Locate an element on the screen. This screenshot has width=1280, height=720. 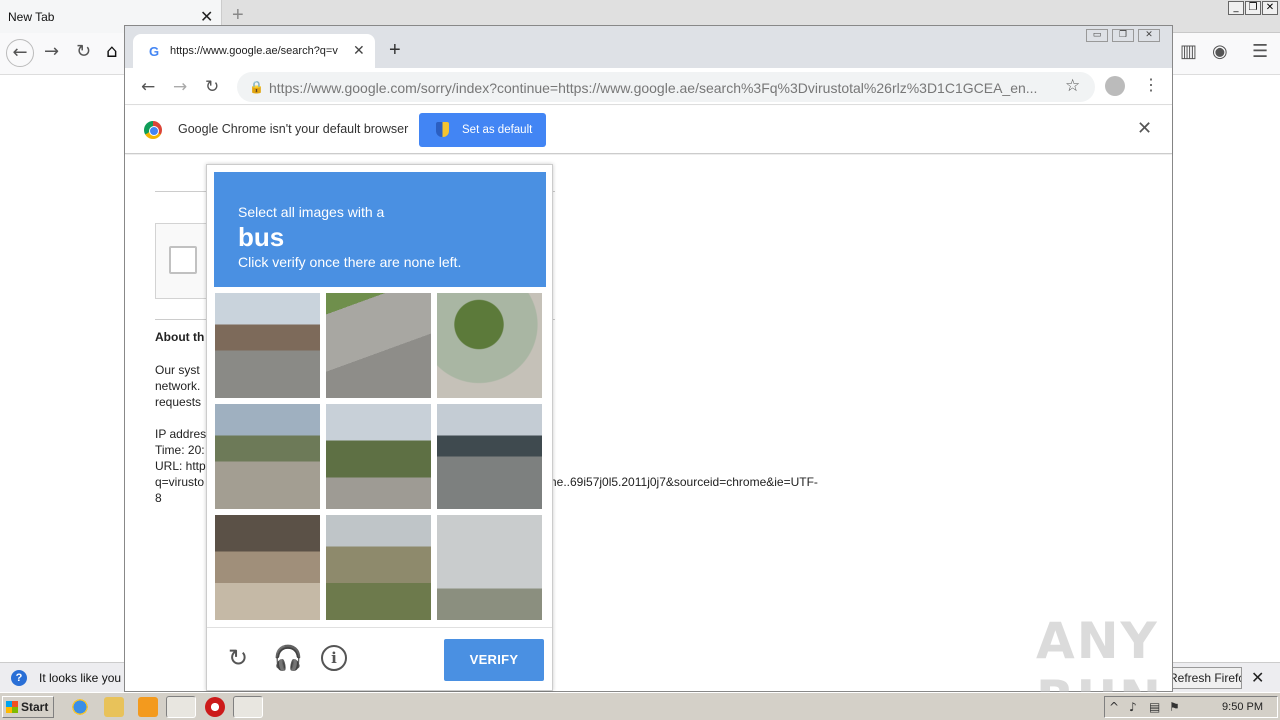
firefox-tab-close-icon: ✕ is located at coordinates (206, 17).